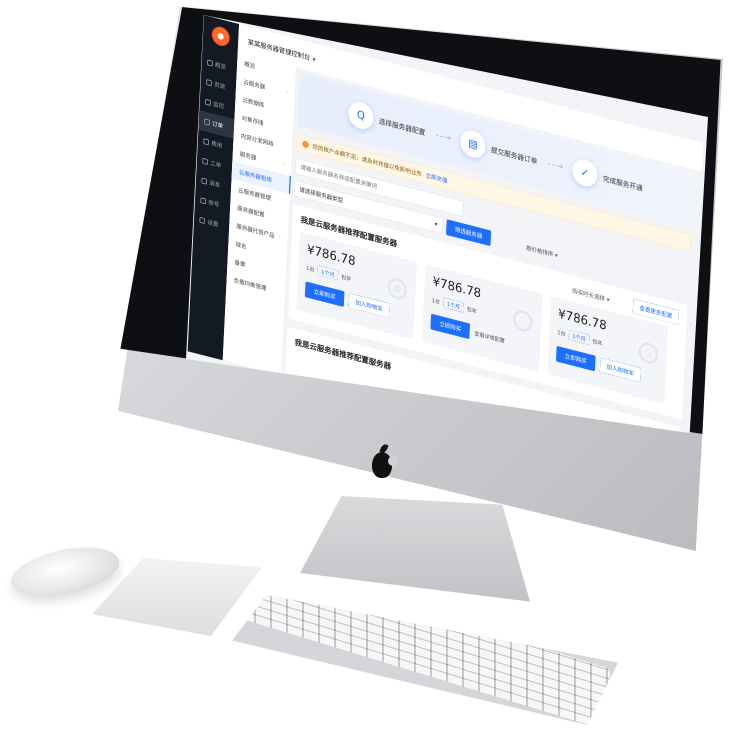  What do you see at coordinates (206, 142) in the screenshot?
I see `wallet-icon` at bounding box center [206, 142].